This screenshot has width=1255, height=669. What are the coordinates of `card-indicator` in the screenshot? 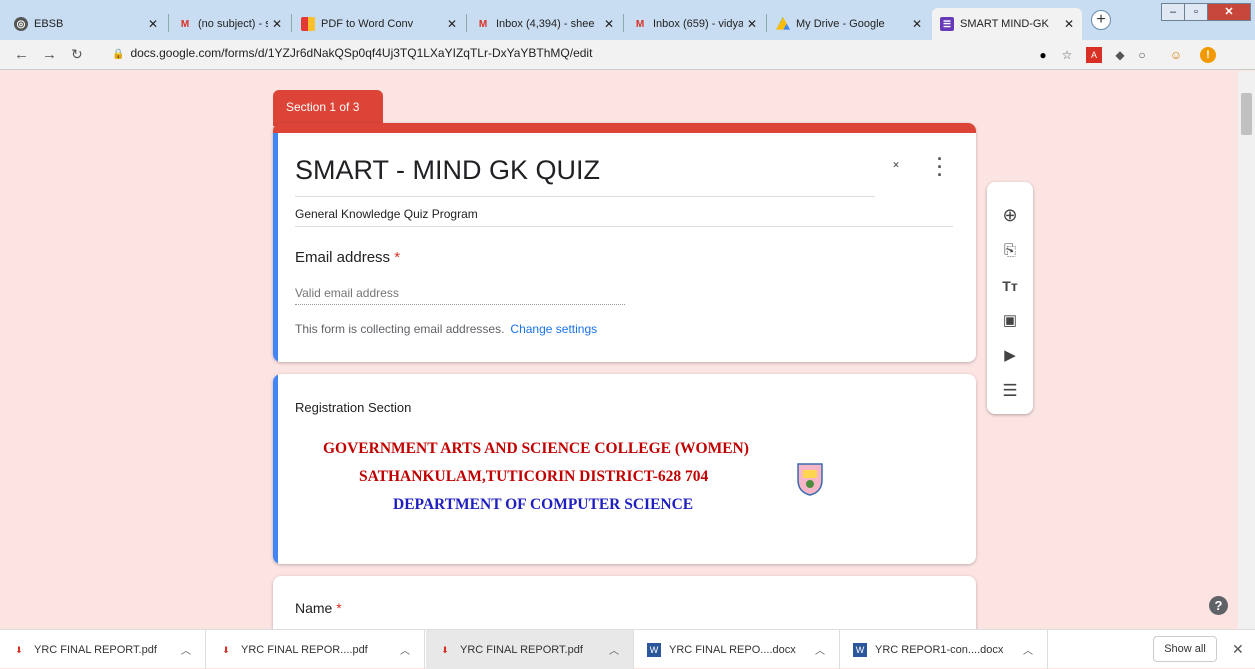 It's located at (275, 469).